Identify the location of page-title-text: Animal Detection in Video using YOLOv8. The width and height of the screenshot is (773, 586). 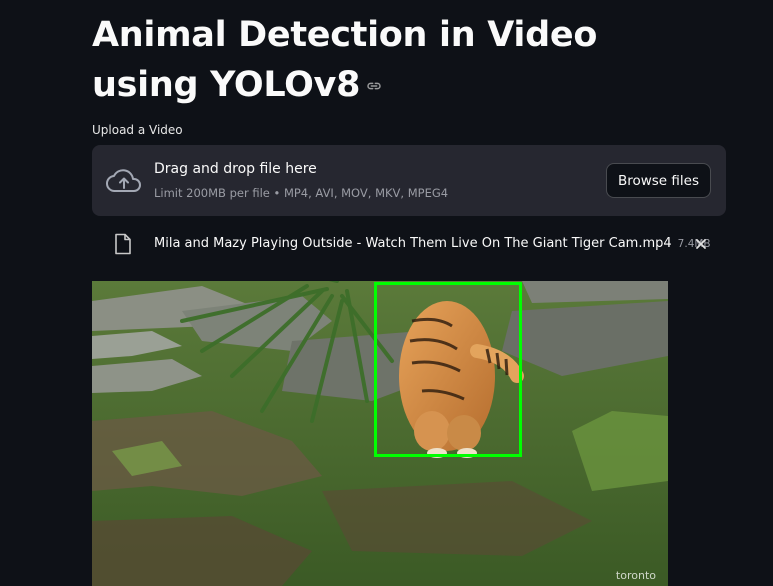
(345, 60).